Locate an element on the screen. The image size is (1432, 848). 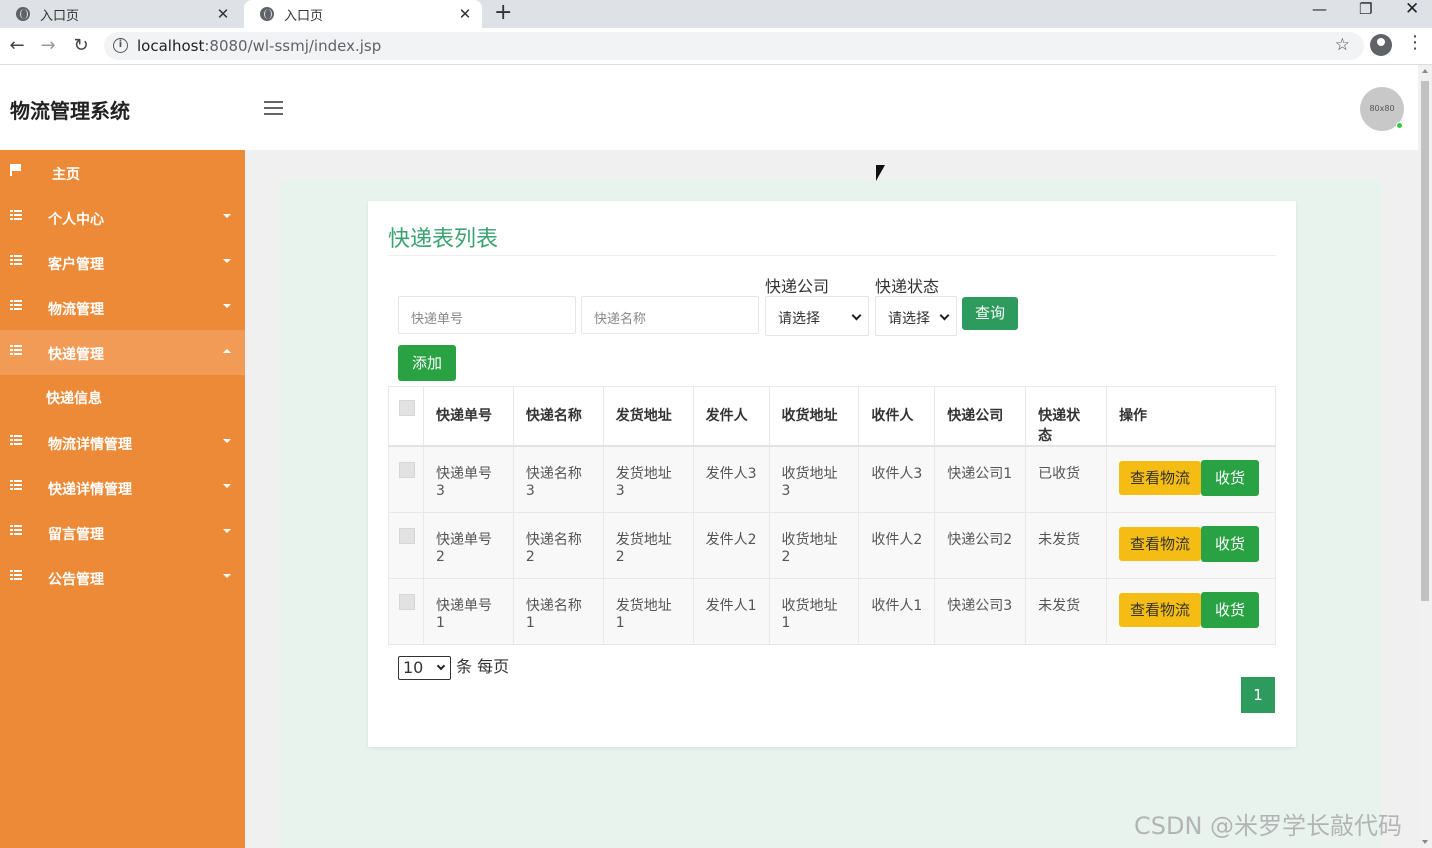
status-select: 请选择 is located at coordinates (916, 316).